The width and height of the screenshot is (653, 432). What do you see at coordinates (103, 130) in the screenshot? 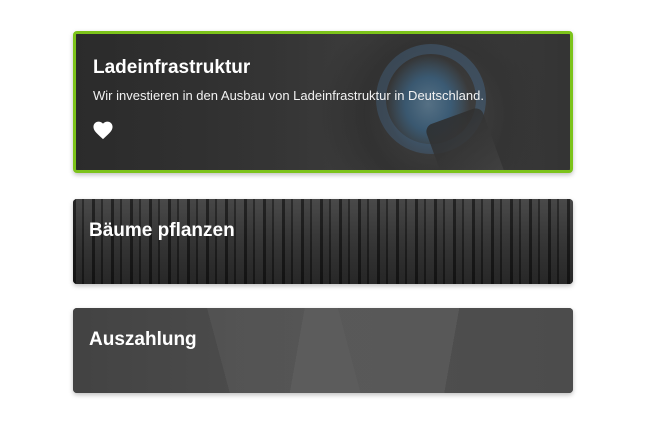
I see `heart-icon` at bounding box center [103, 130].